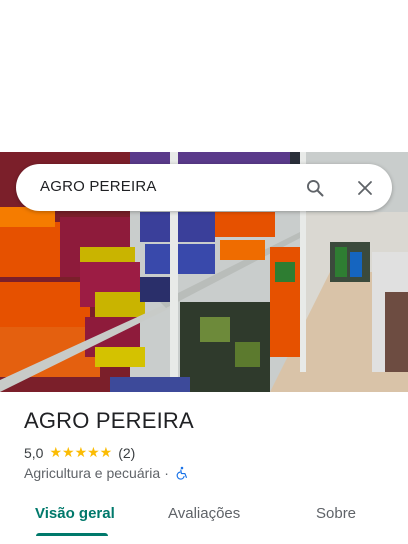 The image size is (408, 544). I want to click on rating-value: 5,0, so click(34, 452).